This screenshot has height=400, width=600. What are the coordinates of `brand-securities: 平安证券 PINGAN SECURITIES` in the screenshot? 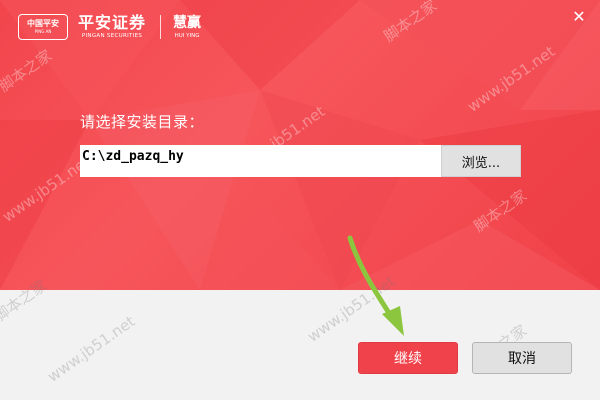 It's located at (112, 27).